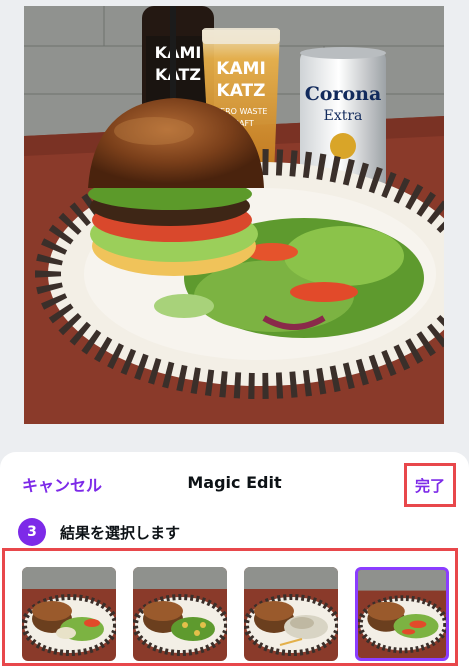 Image resolution: width=469 pixels, height=670 pixels. Describe the element at coordinates (430, 485) in the screenshot. I see `done-button: 完了` at that location.